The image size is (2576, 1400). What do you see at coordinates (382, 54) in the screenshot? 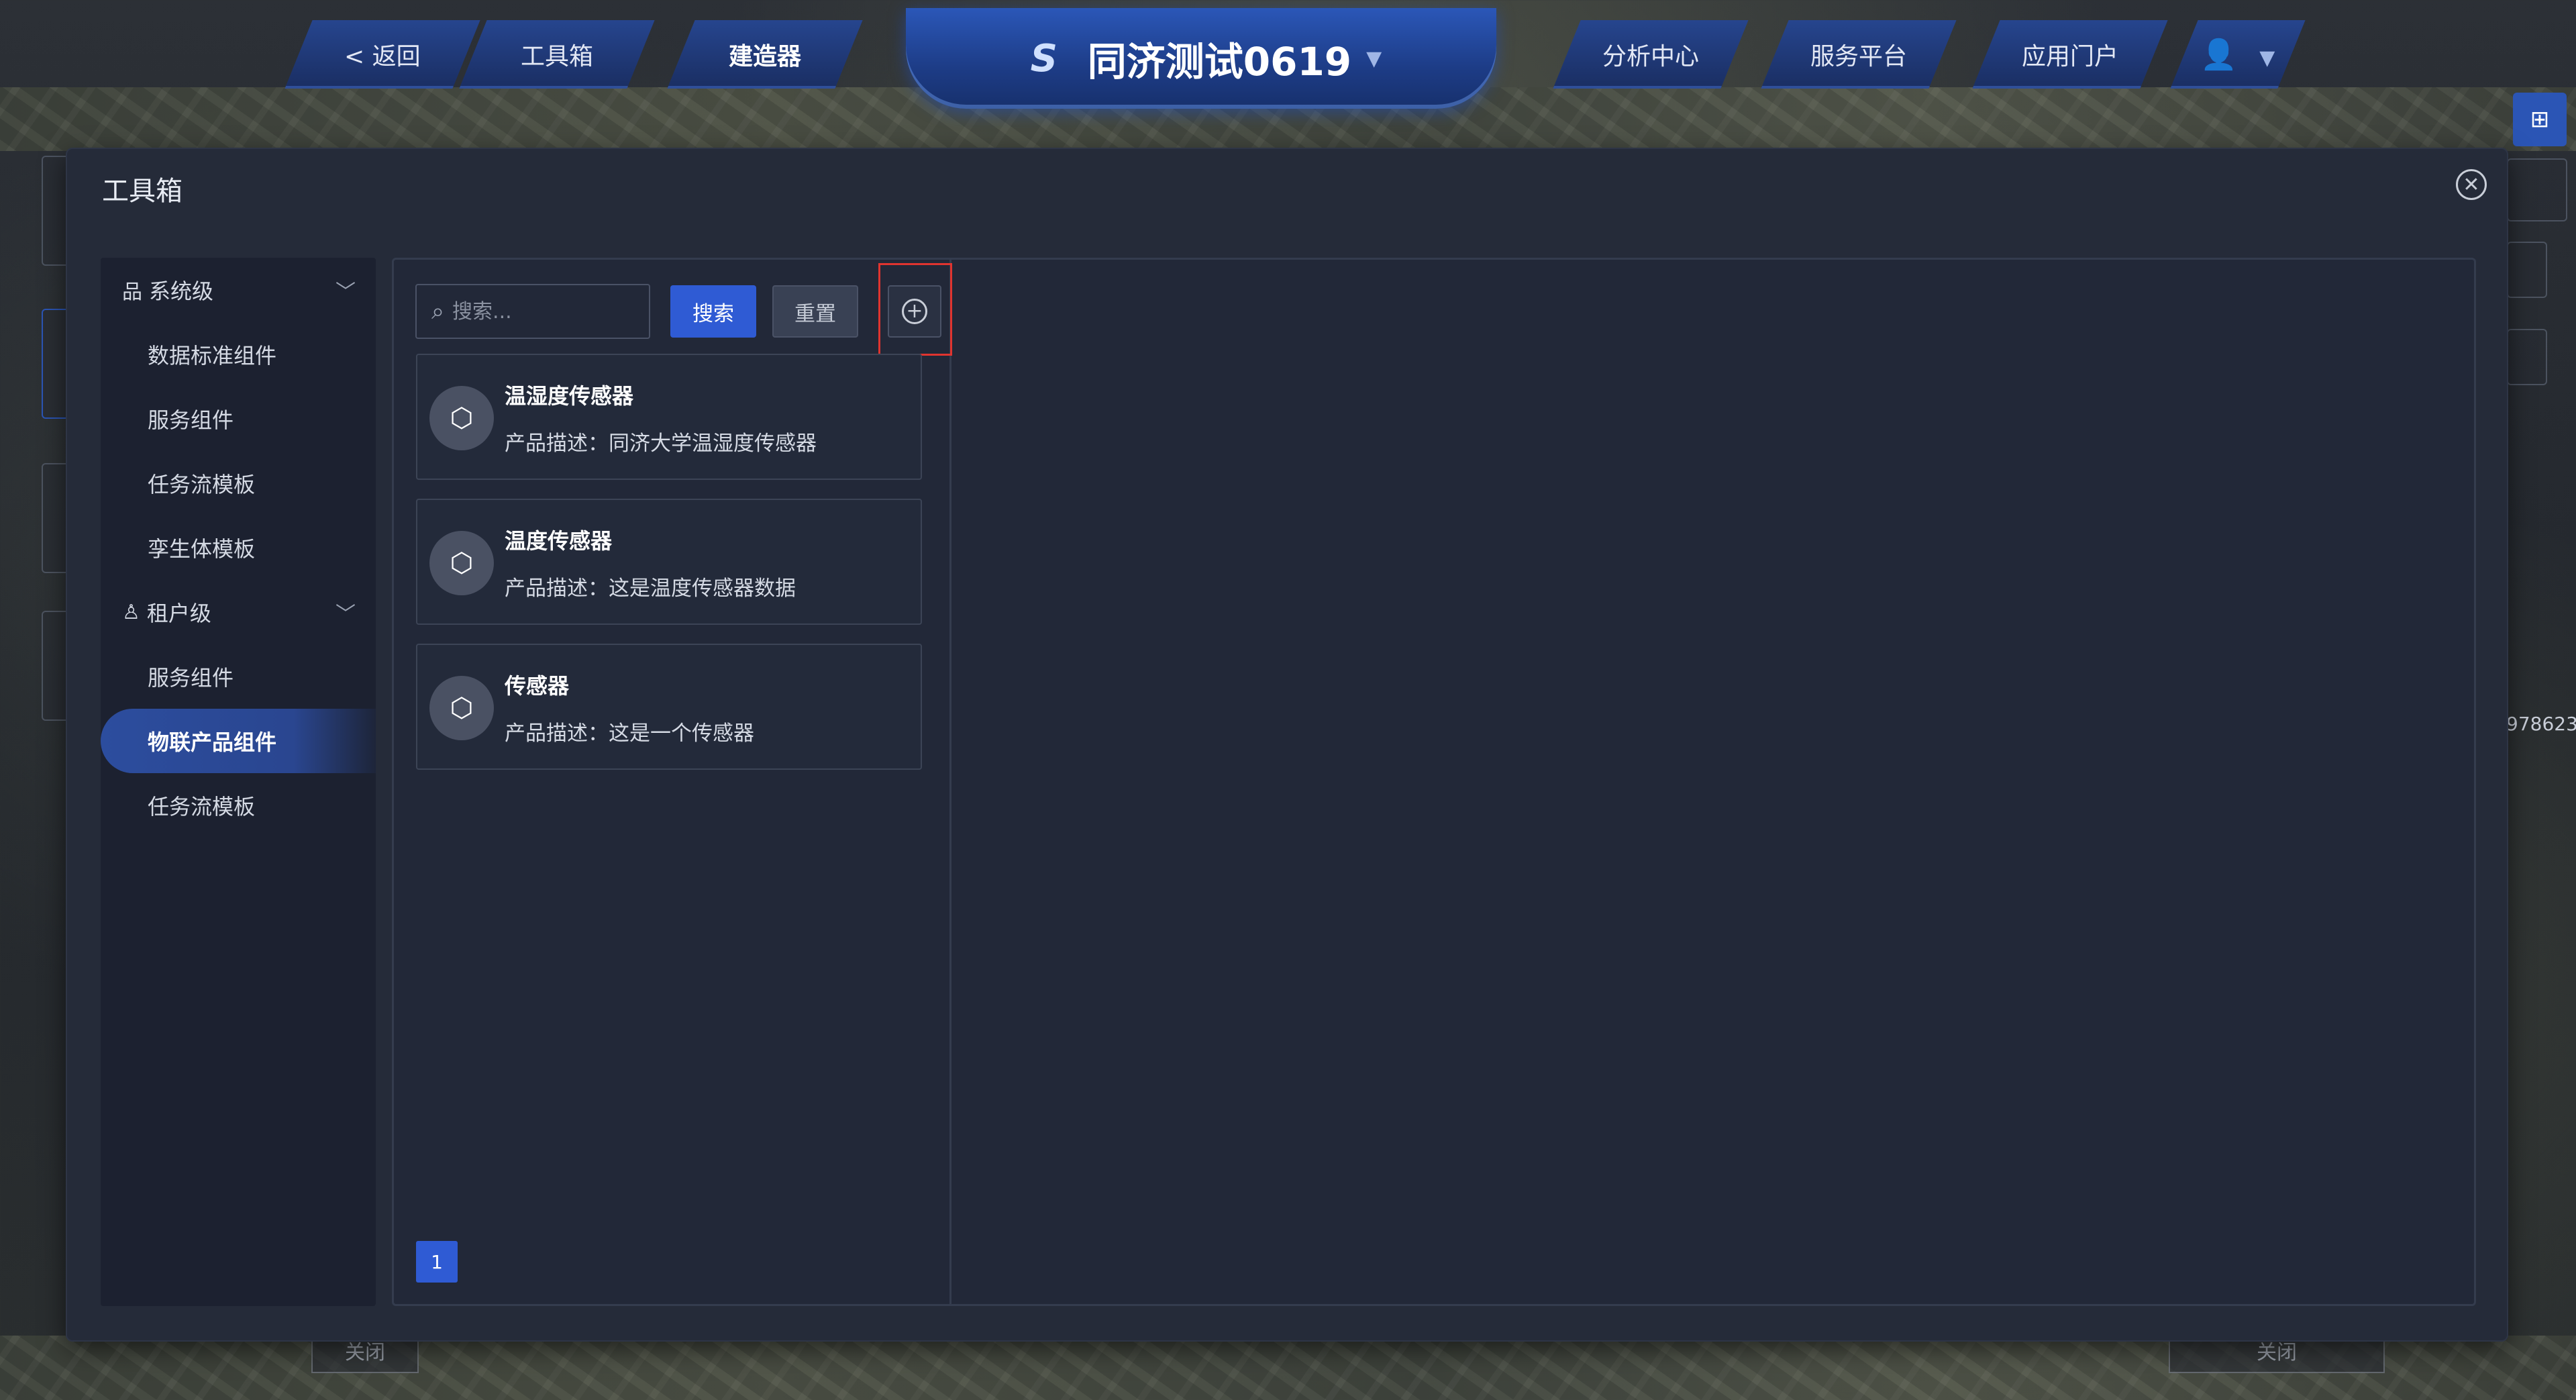
I see `nav-back-button: < 返回` at bounding box center [382, 54].